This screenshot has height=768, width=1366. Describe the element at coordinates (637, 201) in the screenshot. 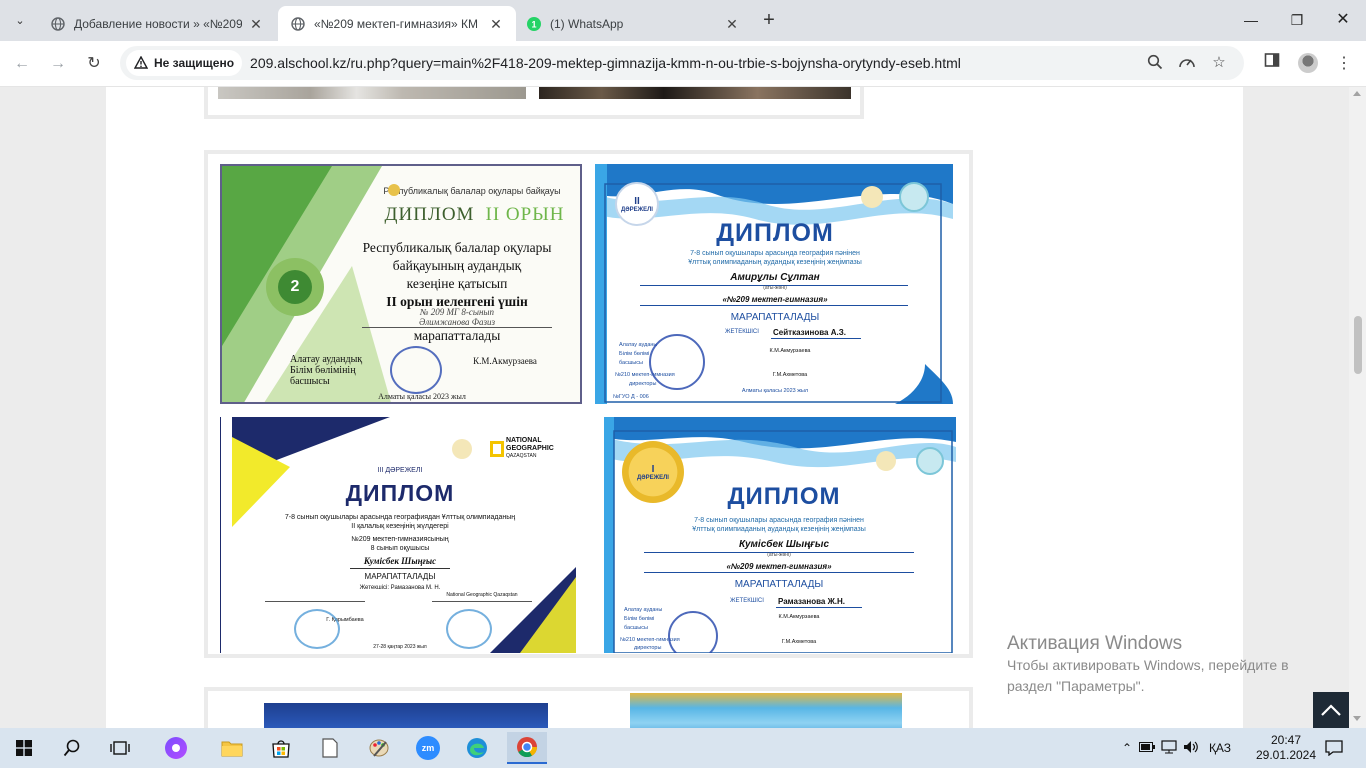

I see `degree-number: II` at that location.